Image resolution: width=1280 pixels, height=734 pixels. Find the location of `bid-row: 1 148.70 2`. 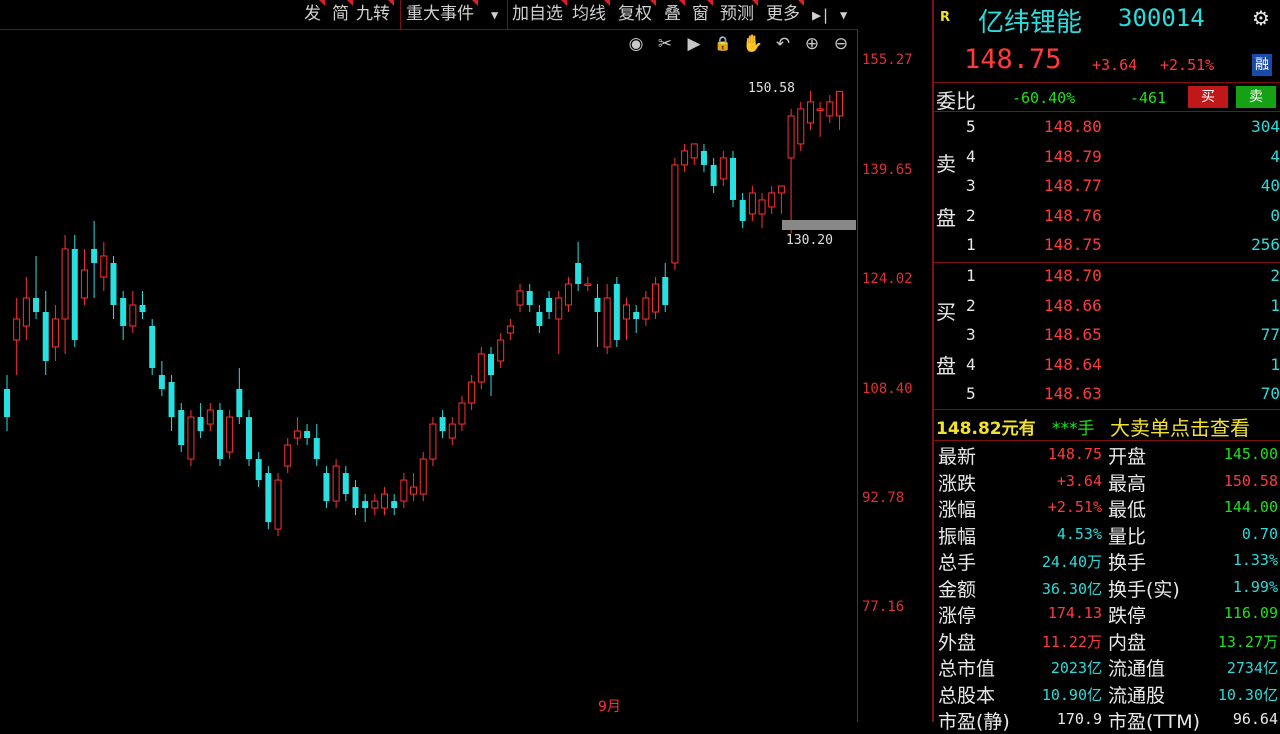

bid-row: 1 148.70 2 is located at coordinates (1107, 276).